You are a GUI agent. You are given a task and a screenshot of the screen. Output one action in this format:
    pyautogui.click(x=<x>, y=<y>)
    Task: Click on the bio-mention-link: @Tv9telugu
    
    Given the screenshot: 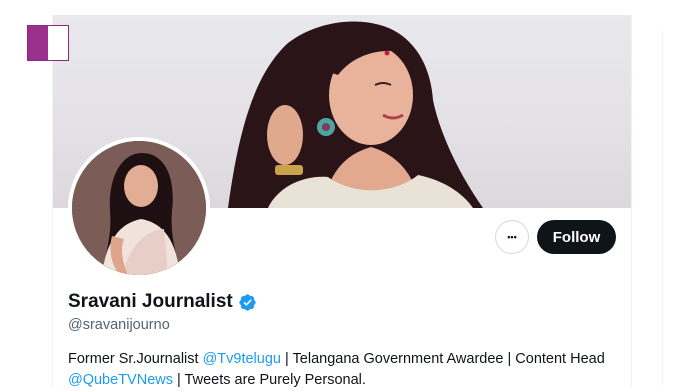 What is the action you would take?
    pyautogui.click(x=242, y=359)
    